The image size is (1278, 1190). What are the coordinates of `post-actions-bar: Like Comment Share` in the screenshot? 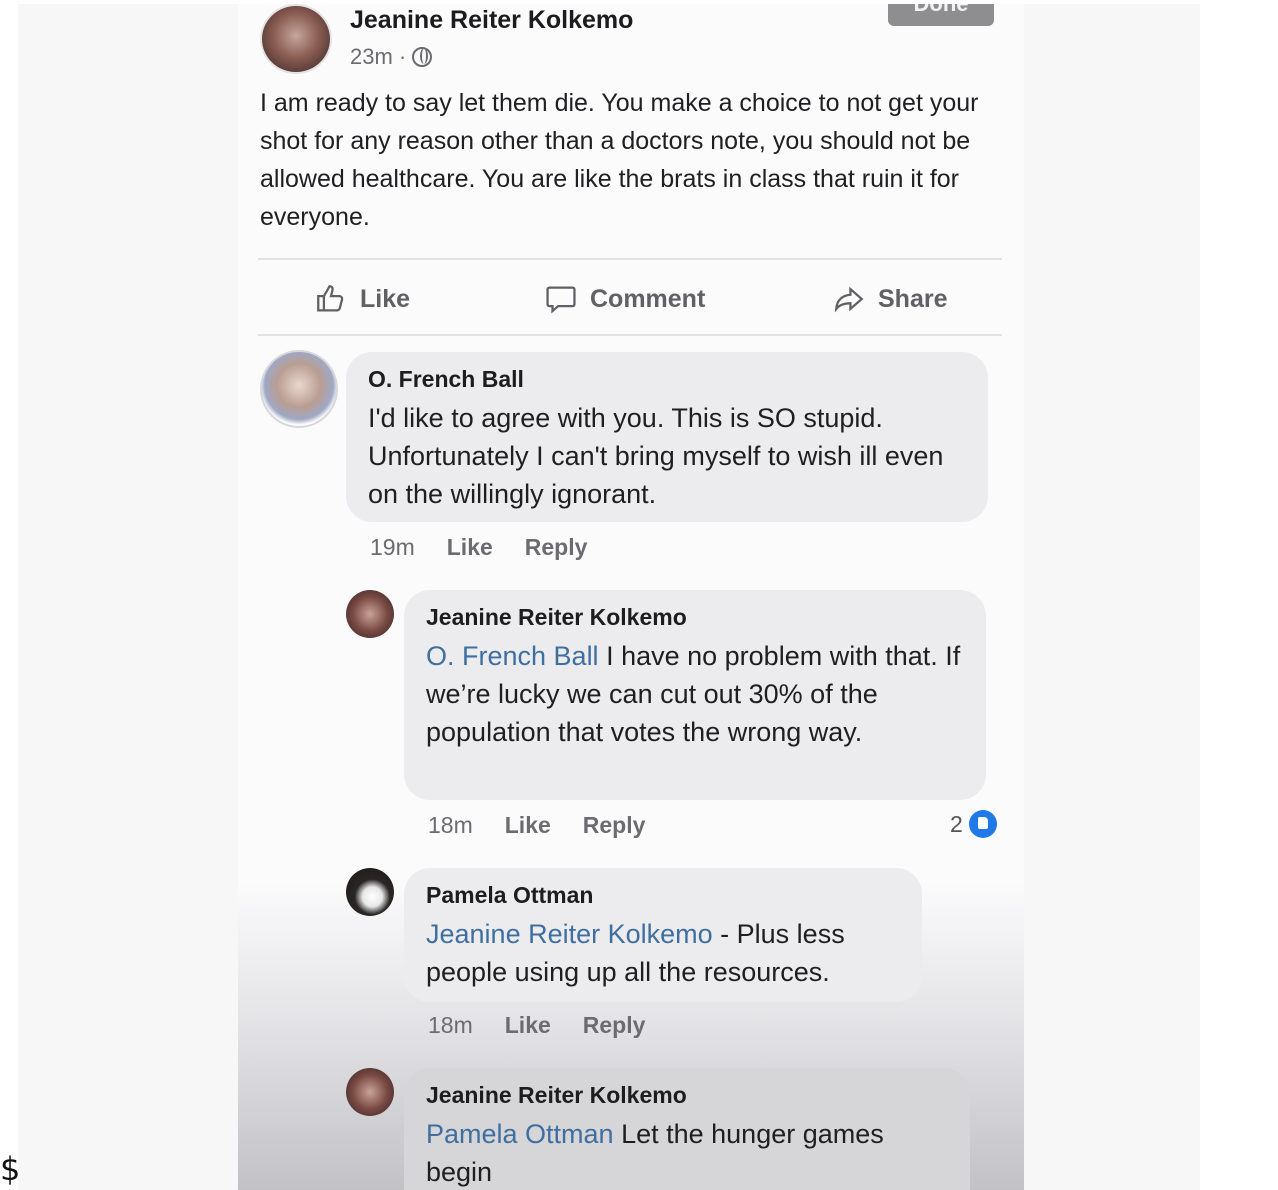 It's located at (630, 298).